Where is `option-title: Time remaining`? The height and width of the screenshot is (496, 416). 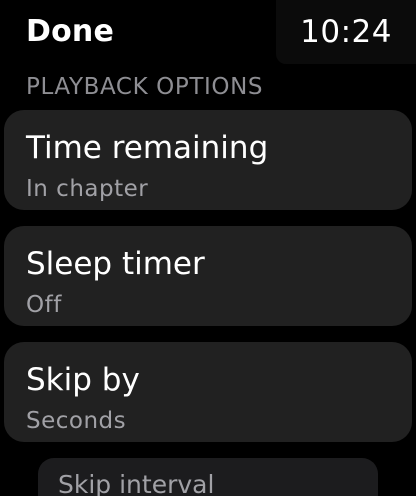 option-title: Time remaining is located at coordinates (147, 148).